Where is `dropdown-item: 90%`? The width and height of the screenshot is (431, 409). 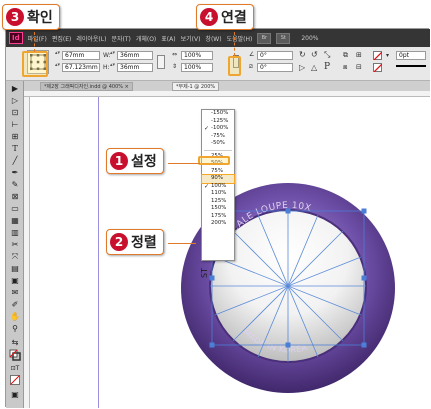 dropdown-item: 90% is located at coordinates (218, 179).